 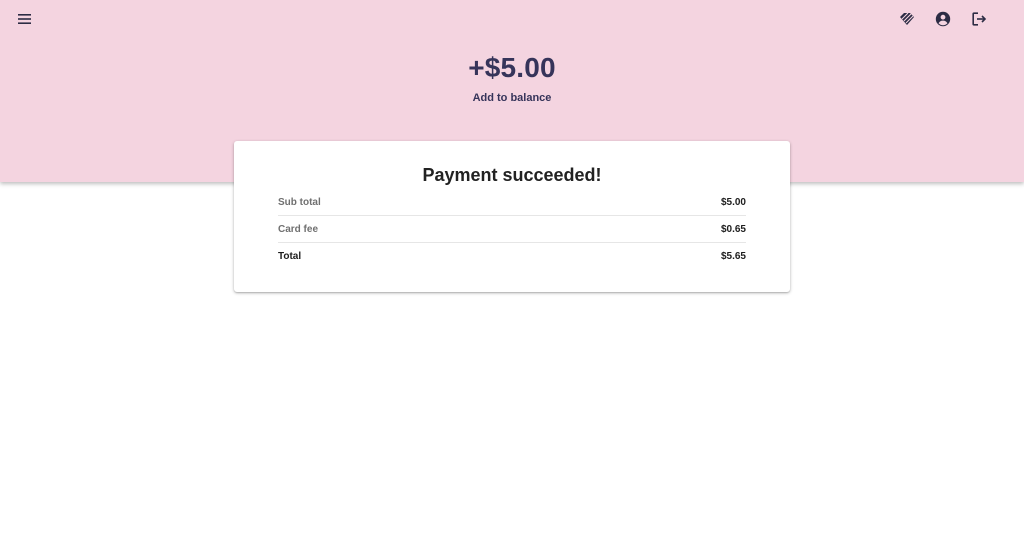 What do you see at coordinates (733, 229) in the screenshot?
I see `card-fee-value: $0.65` at bounding box center [733, 229].